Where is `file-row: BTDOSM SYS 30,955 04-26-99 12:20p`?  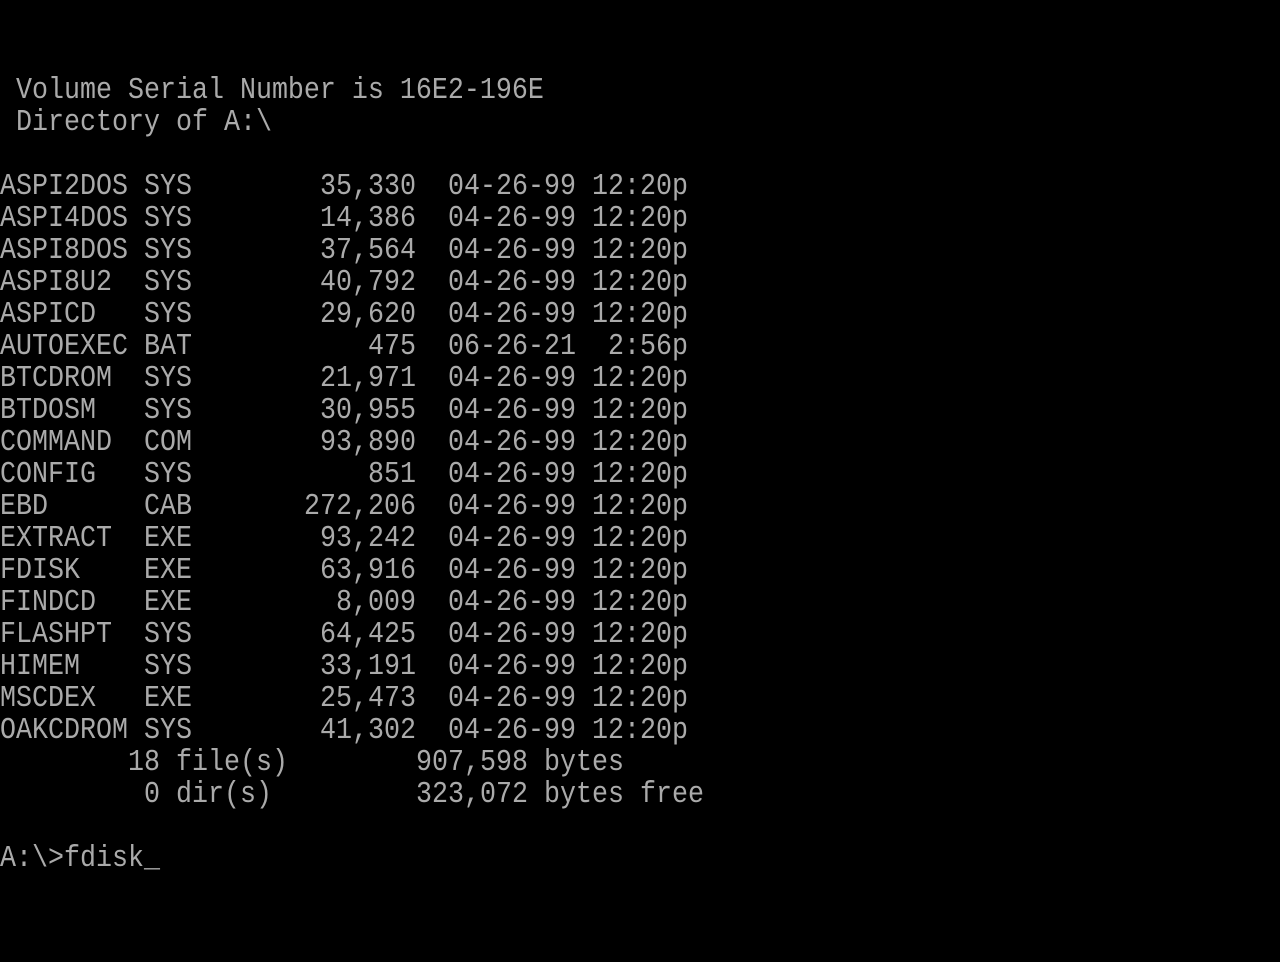
file-row: BTDOSM SYS 30,955 04-26-99 12:20p is located at coordinates (640, 411).